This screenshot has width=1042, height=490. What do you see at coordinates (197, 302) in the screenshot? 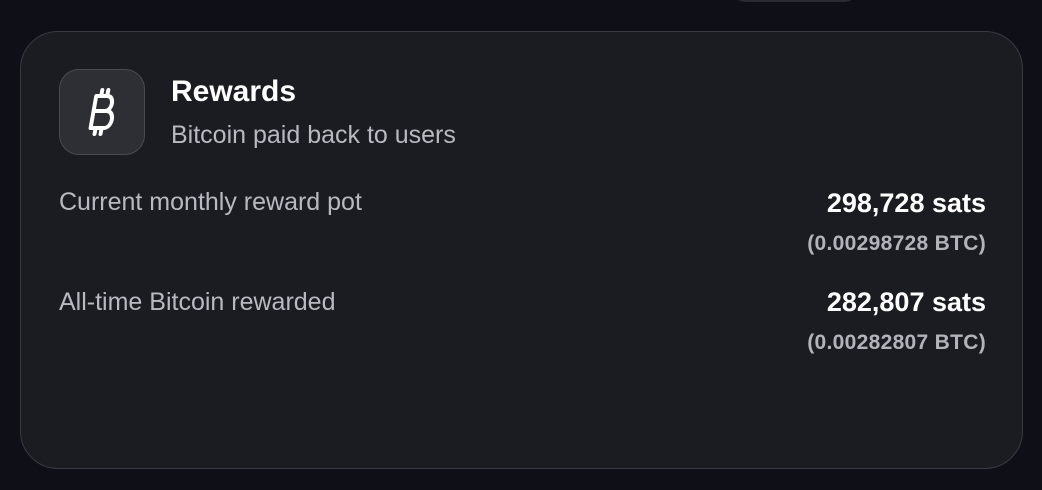
I see `all-time-label: All-time Bitcoin rewarded` at bounding box center [197, 302].